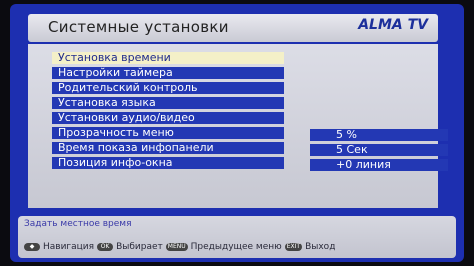 Image resolution: width=474 pixels, height=266 pixels. What do you see at coordinates (168, 118) in the screenshot?
I see `menu-item-audio-video: Установки аудио/видео` at bounding box center [168, 118].